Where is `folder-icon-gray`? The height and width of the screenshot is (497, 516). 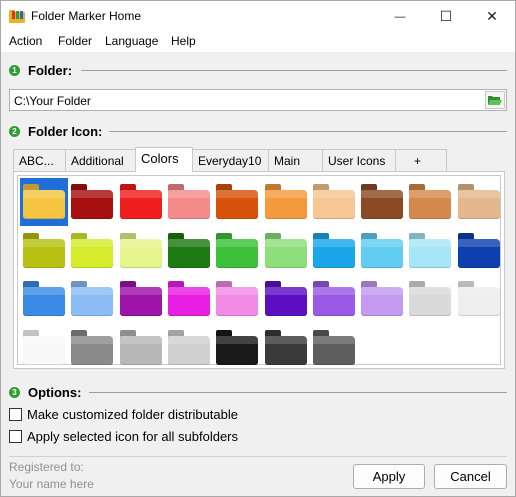
folder-icon-gray is located at coordinates (92, 348).